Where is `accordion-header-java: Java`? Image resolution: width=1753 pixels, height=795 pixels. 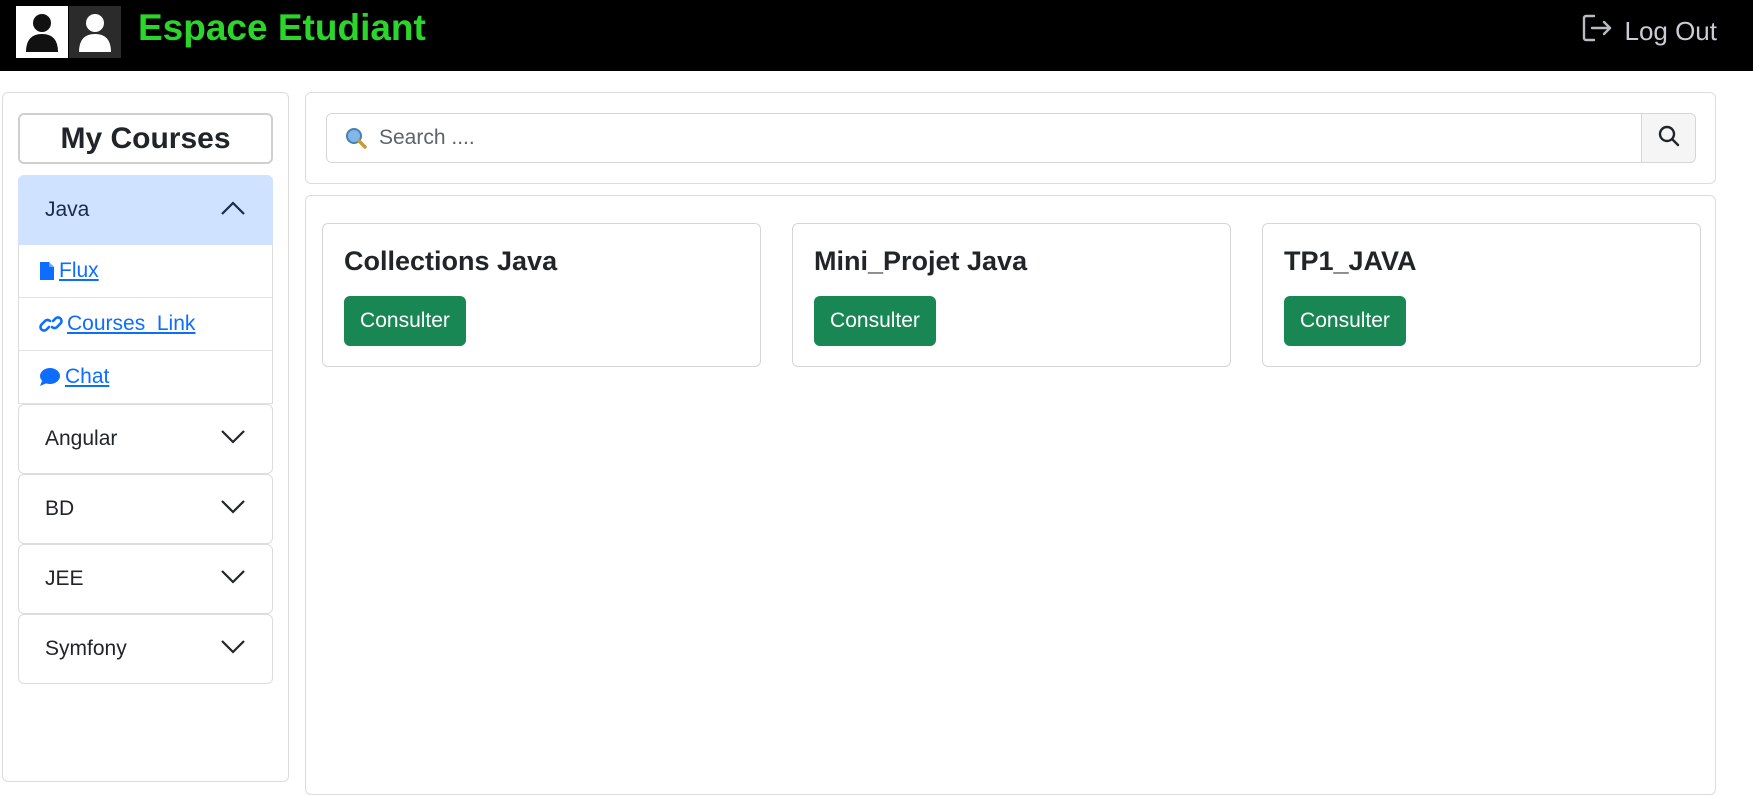
accordion-header-java: Java is located at coordinates (145, 210).